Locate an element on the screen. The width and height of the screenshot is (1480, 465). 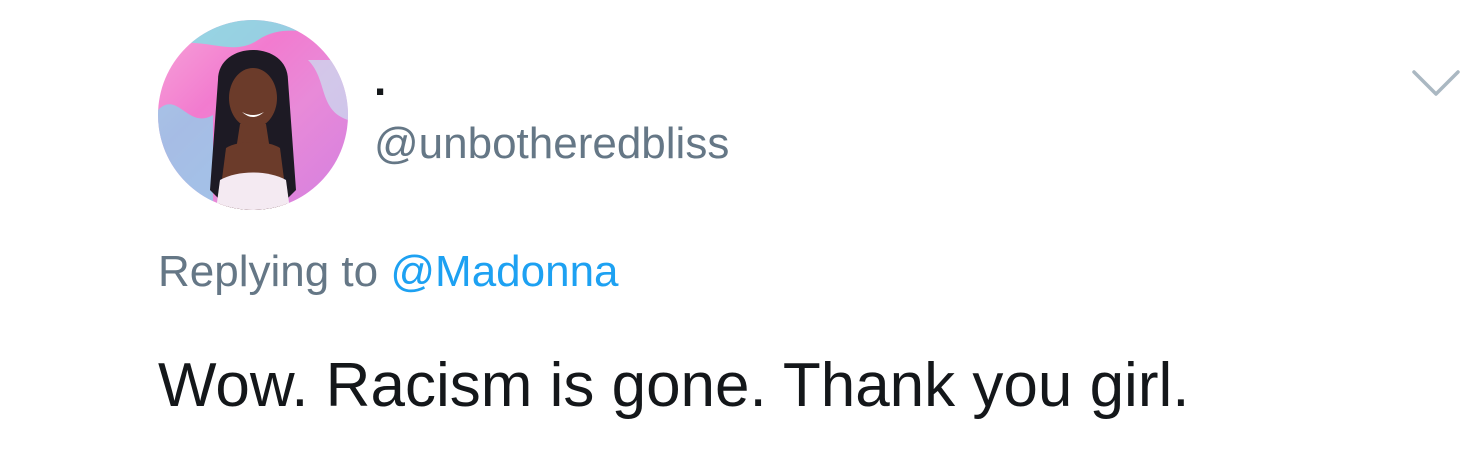
display-name: . is located at coordinates (380, 81).